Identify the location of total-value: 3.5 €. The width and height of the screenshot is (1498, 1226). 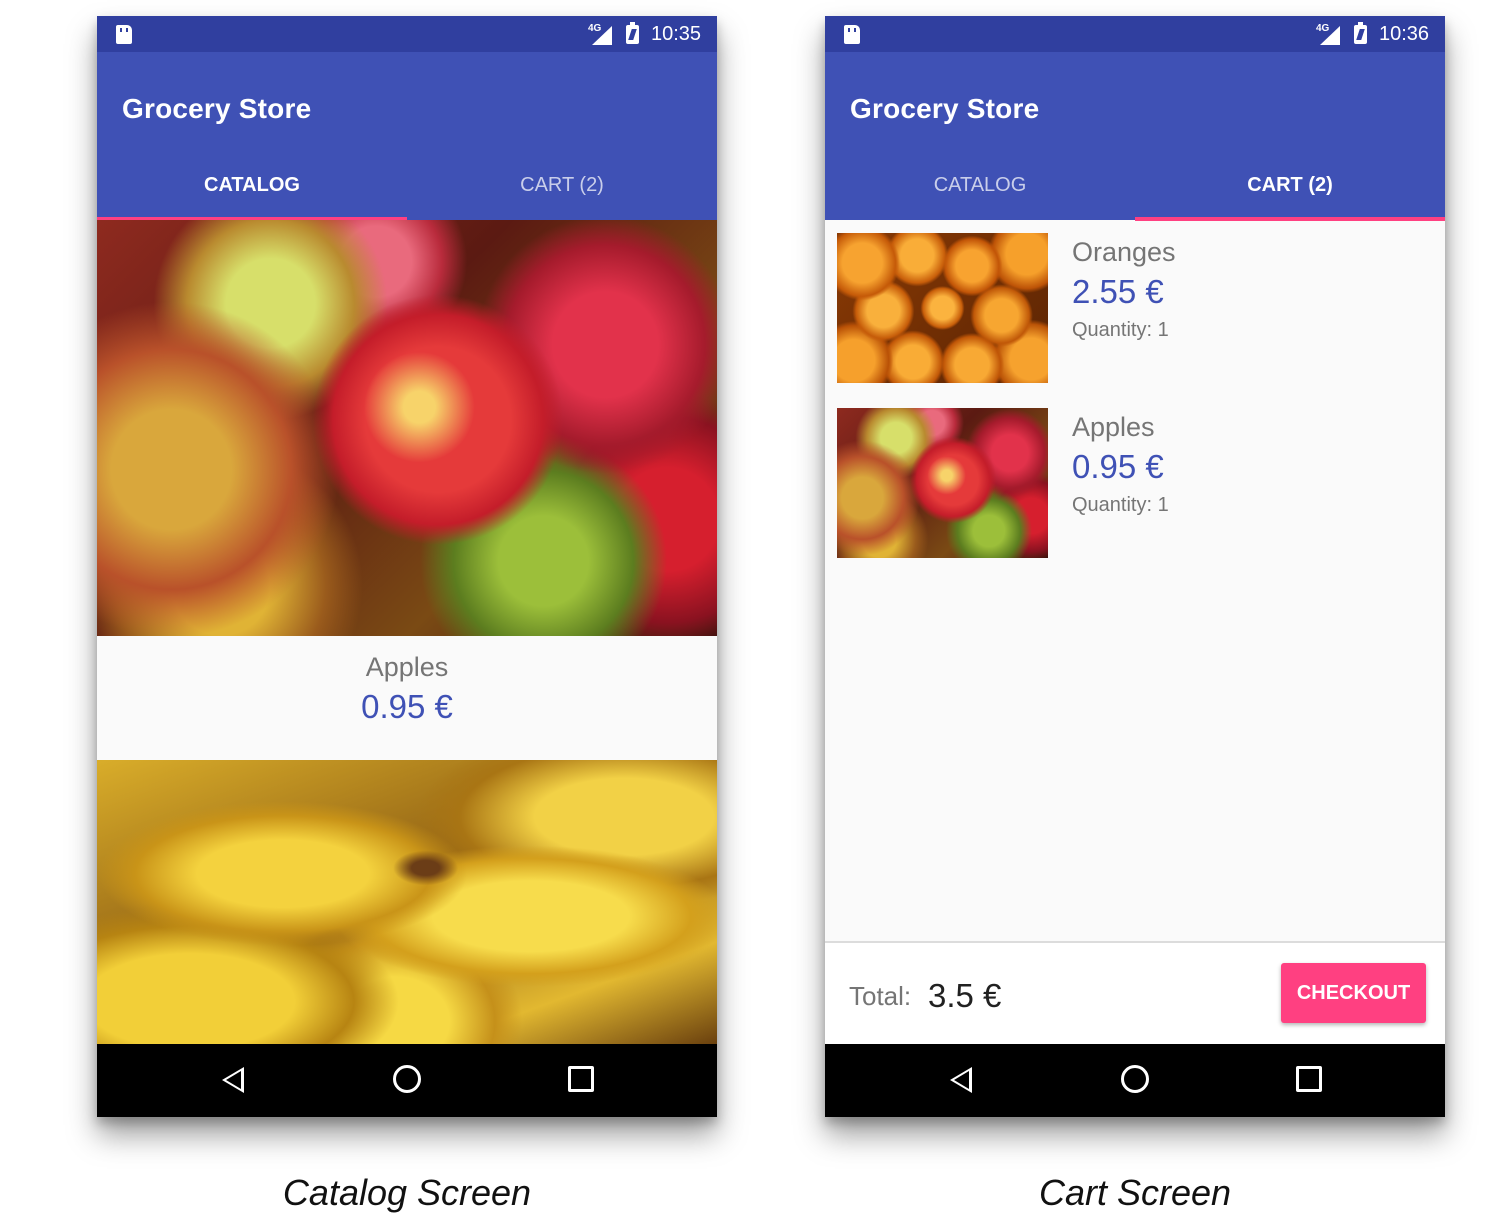
(965, 995).